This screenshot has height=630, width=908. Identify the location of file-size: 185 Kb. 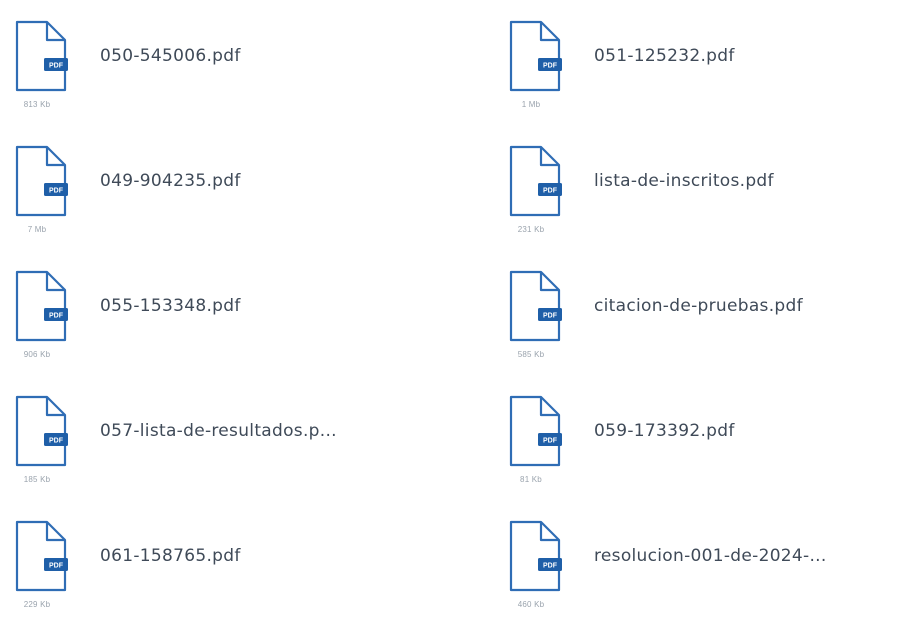
(37, 479).